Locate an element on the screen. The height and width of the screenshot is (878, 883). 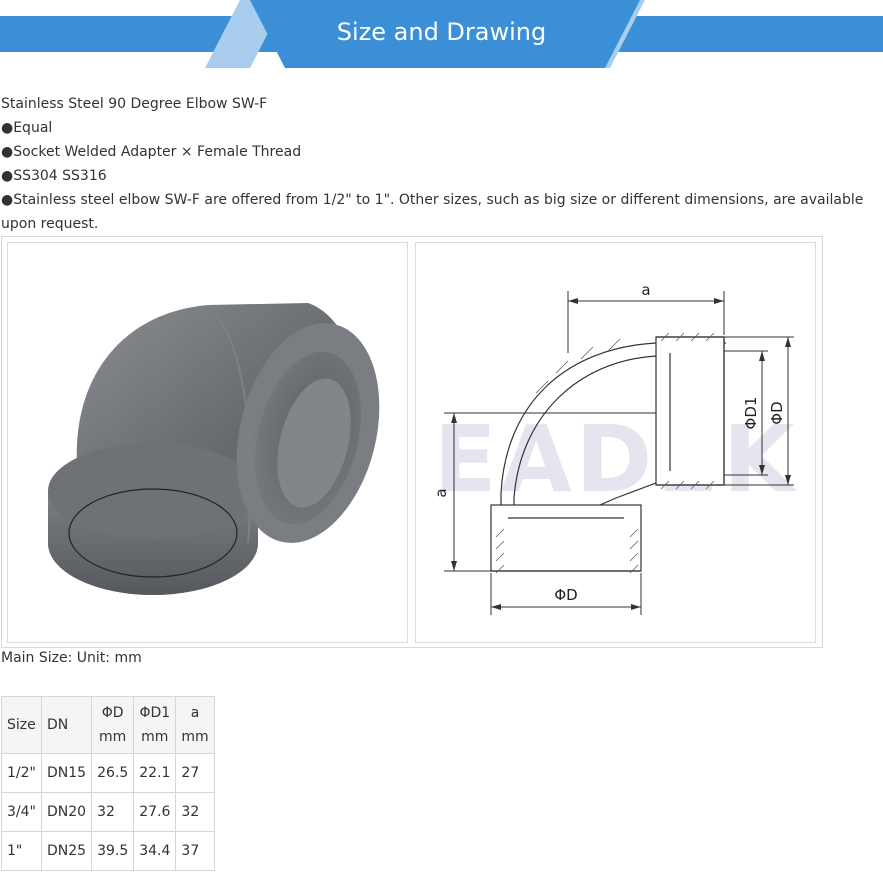
main-size-caption: Main Size: Unit: mm is located at coordinates (71, 658).